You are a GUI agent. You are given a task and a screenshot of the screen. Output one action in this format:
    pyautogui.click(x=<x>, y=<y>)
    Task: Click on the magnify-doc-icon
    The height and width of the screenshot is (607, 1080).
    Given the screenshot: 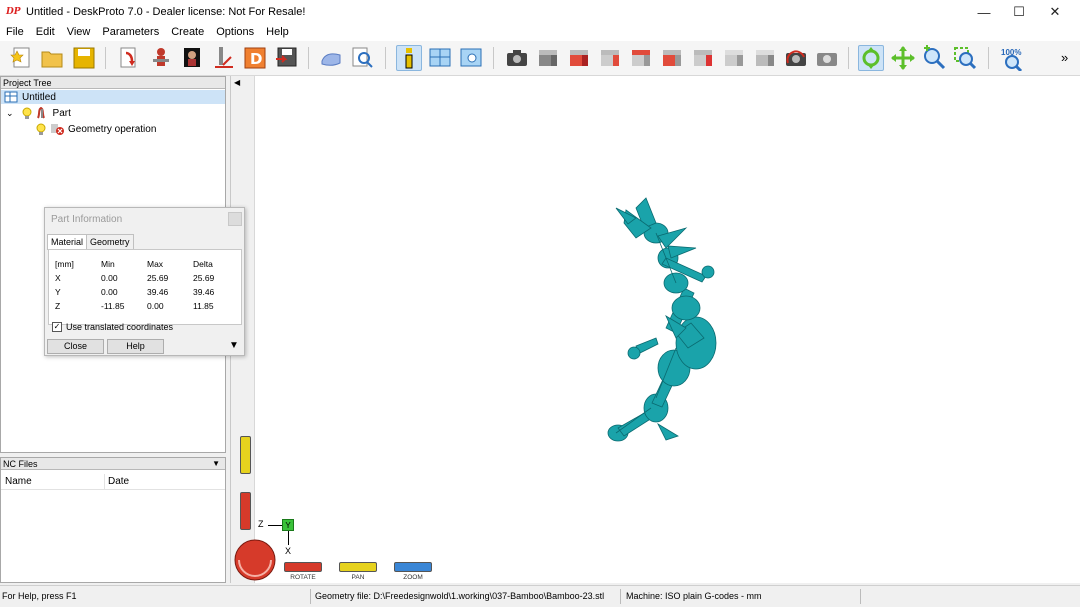 What is the action you would take?
    pyautogui.click(x=362, y=57)
    